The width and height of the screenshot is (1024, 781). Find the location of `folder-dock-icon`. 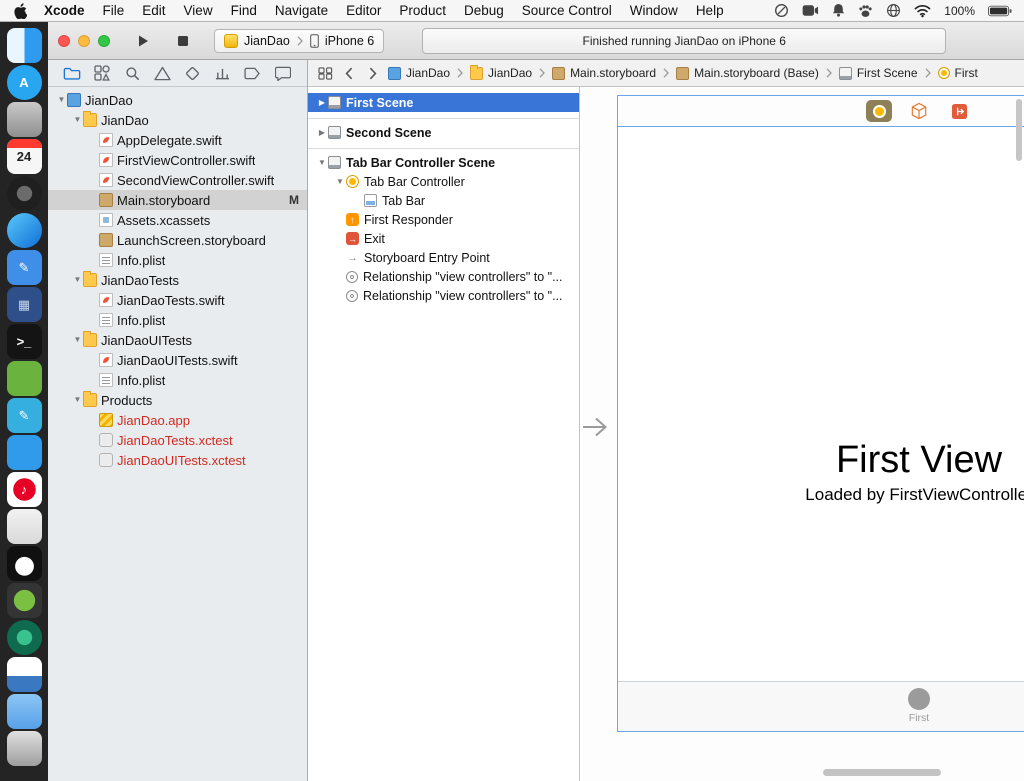

folder-dock-icon is located at coordinates (24, 711).